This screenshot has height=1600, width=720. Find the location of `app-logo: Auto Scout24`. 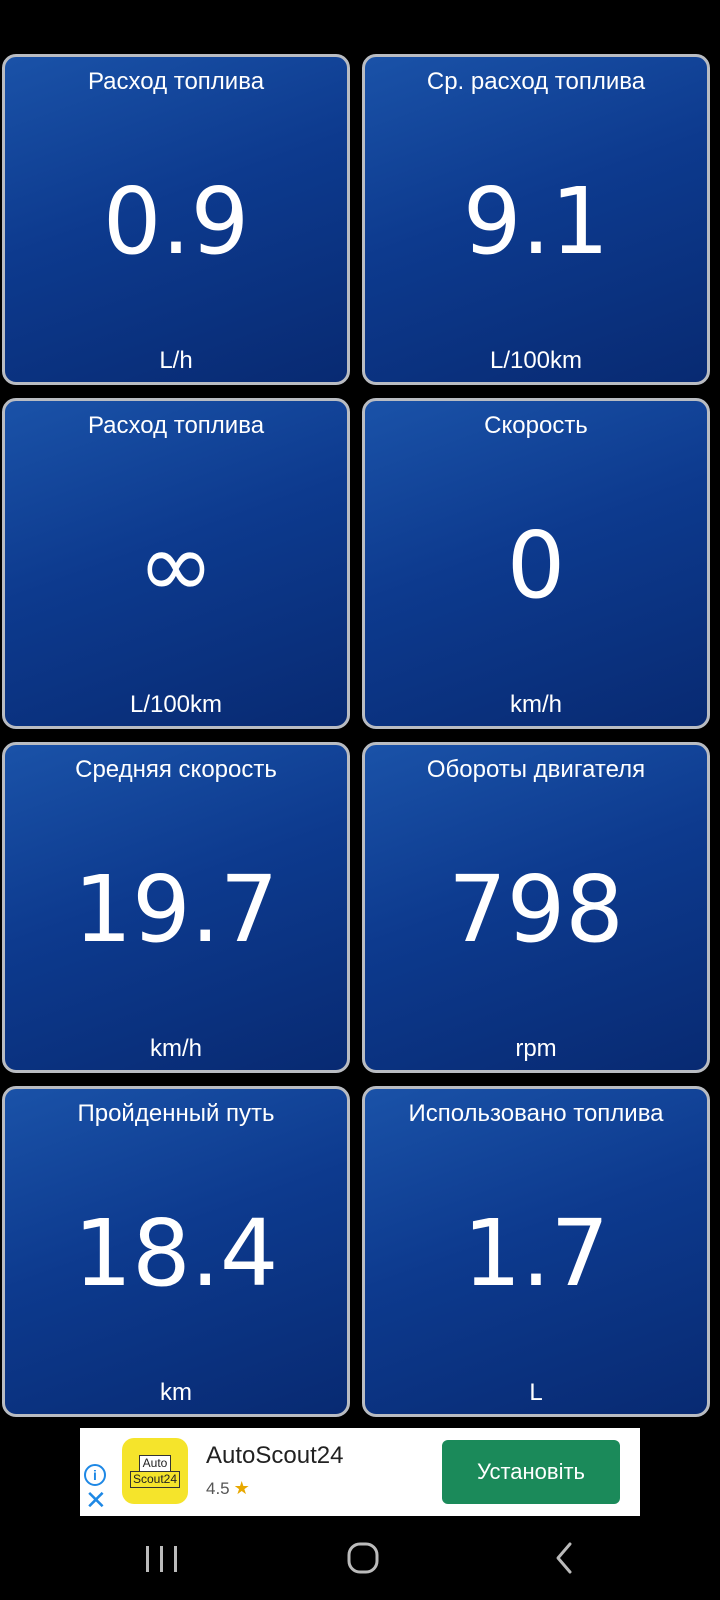

app-logo: Auto Scout24 is located at coordinates (155, 1471).